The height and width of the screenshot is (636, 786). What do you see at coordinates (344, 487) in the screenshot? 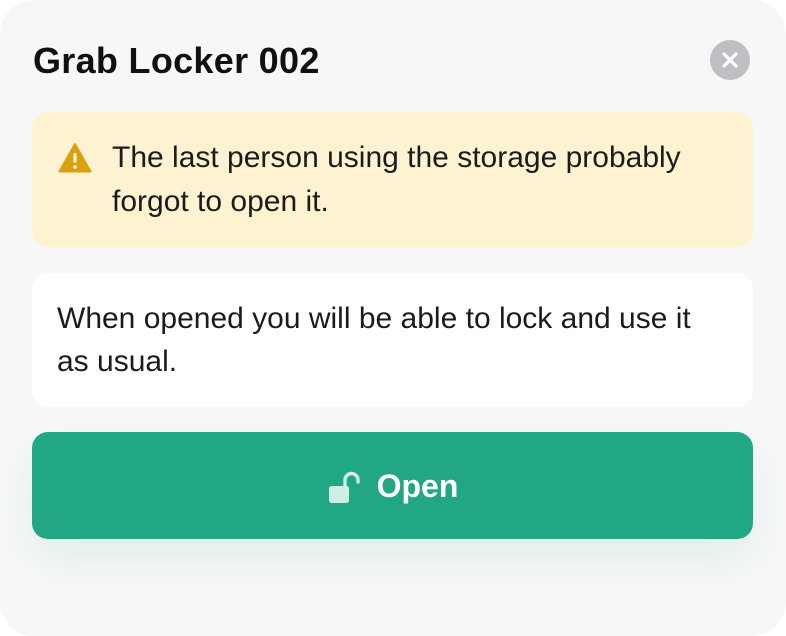
I see `unlock-icon` at bounding box center [344, 487].